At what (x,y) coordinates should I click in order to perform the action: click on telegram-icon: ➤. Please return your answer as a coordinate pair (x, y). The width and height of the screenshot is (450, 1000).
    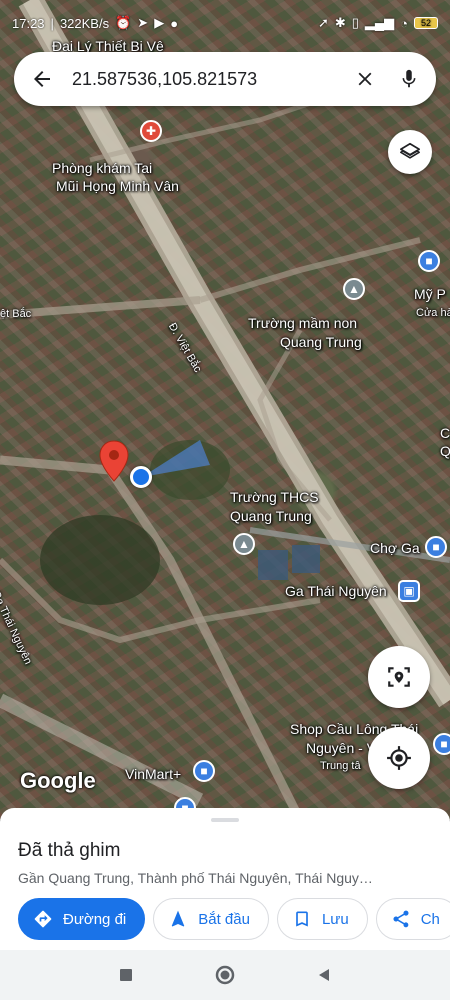
    Looking at the image, I should click on (143, 22).